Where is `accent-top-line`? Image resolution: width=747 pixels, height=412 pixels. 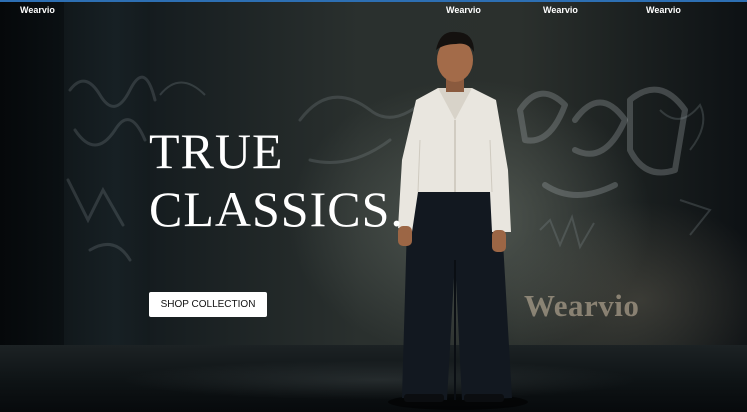
accent-top-line is located at coordinates (373, 1).